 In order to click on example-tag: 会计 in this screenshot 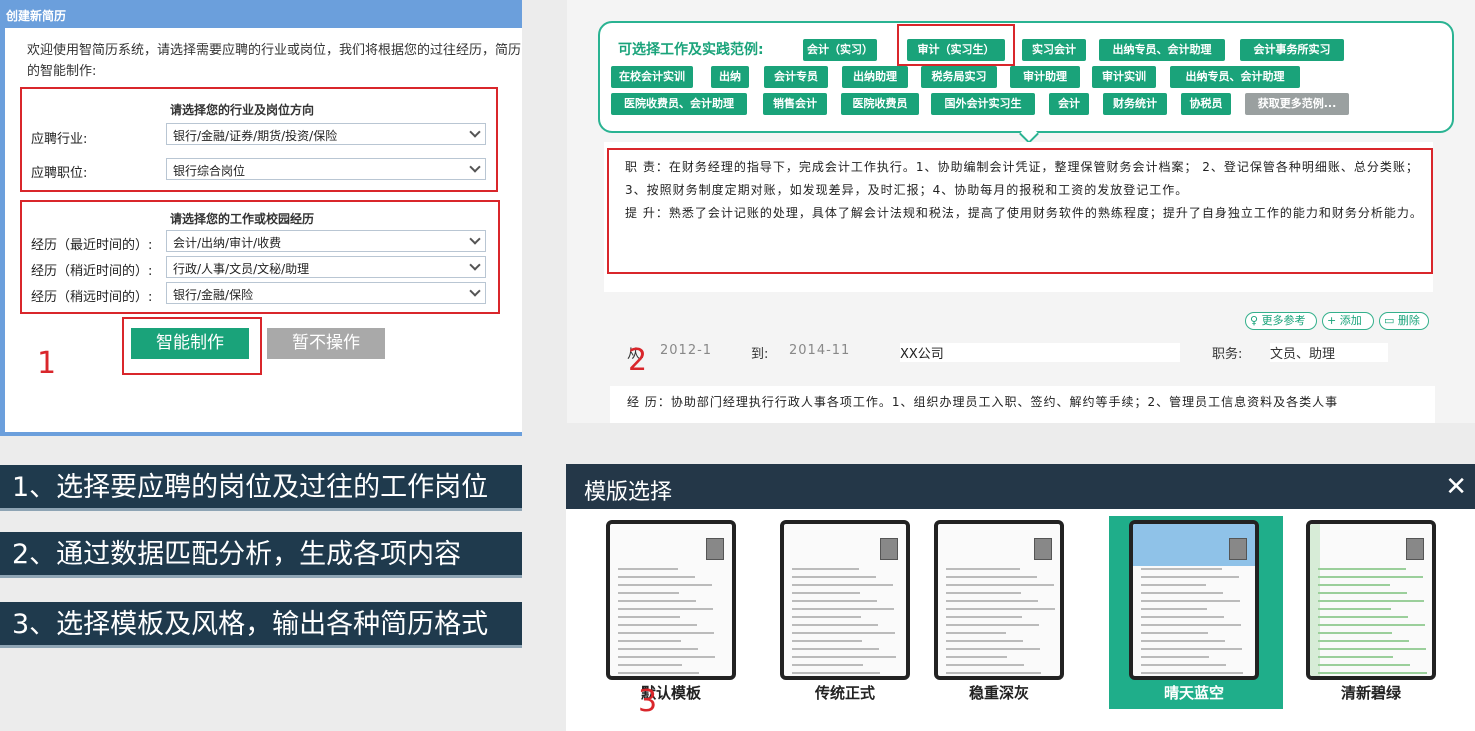, I will do `click(1069, 104)`.